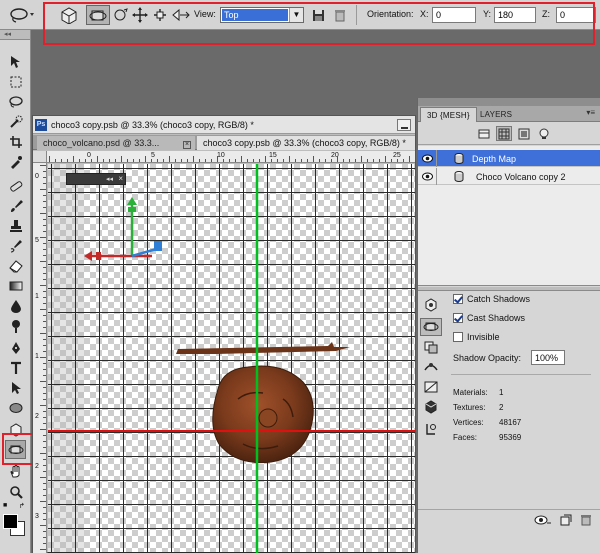 Image resolution: width=600 pixels, height=553 pixels. What do you see at coordinates (184, 143) in the screenshot?
I see `tab-close-button: ×` at bounding box center [184, 143].